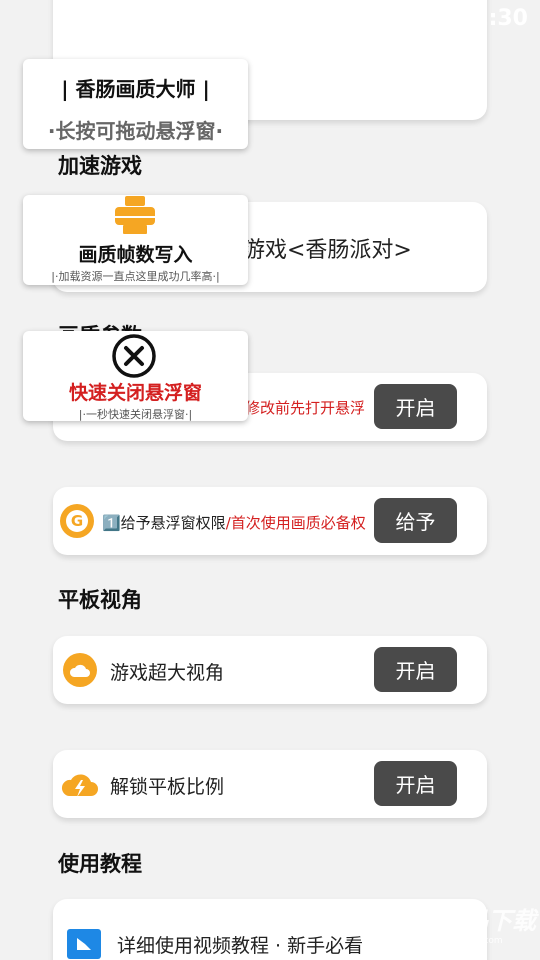 The image size is (540, 960). I want to click on watermark: 精品下载 www.jplp.com, so click(466, 923).